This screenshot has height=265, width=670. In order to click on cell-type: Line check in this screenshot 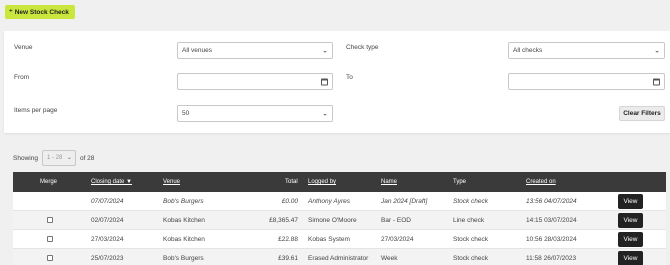, I will do `click(469, 220)`.